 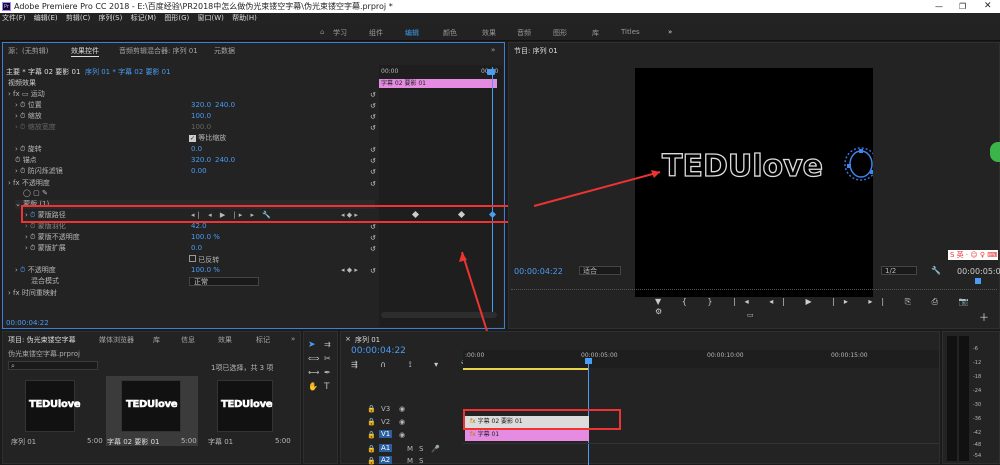 I want to click on project-file-name: 伪光束镂空字幕.prproj, so click(x=44, y=354).